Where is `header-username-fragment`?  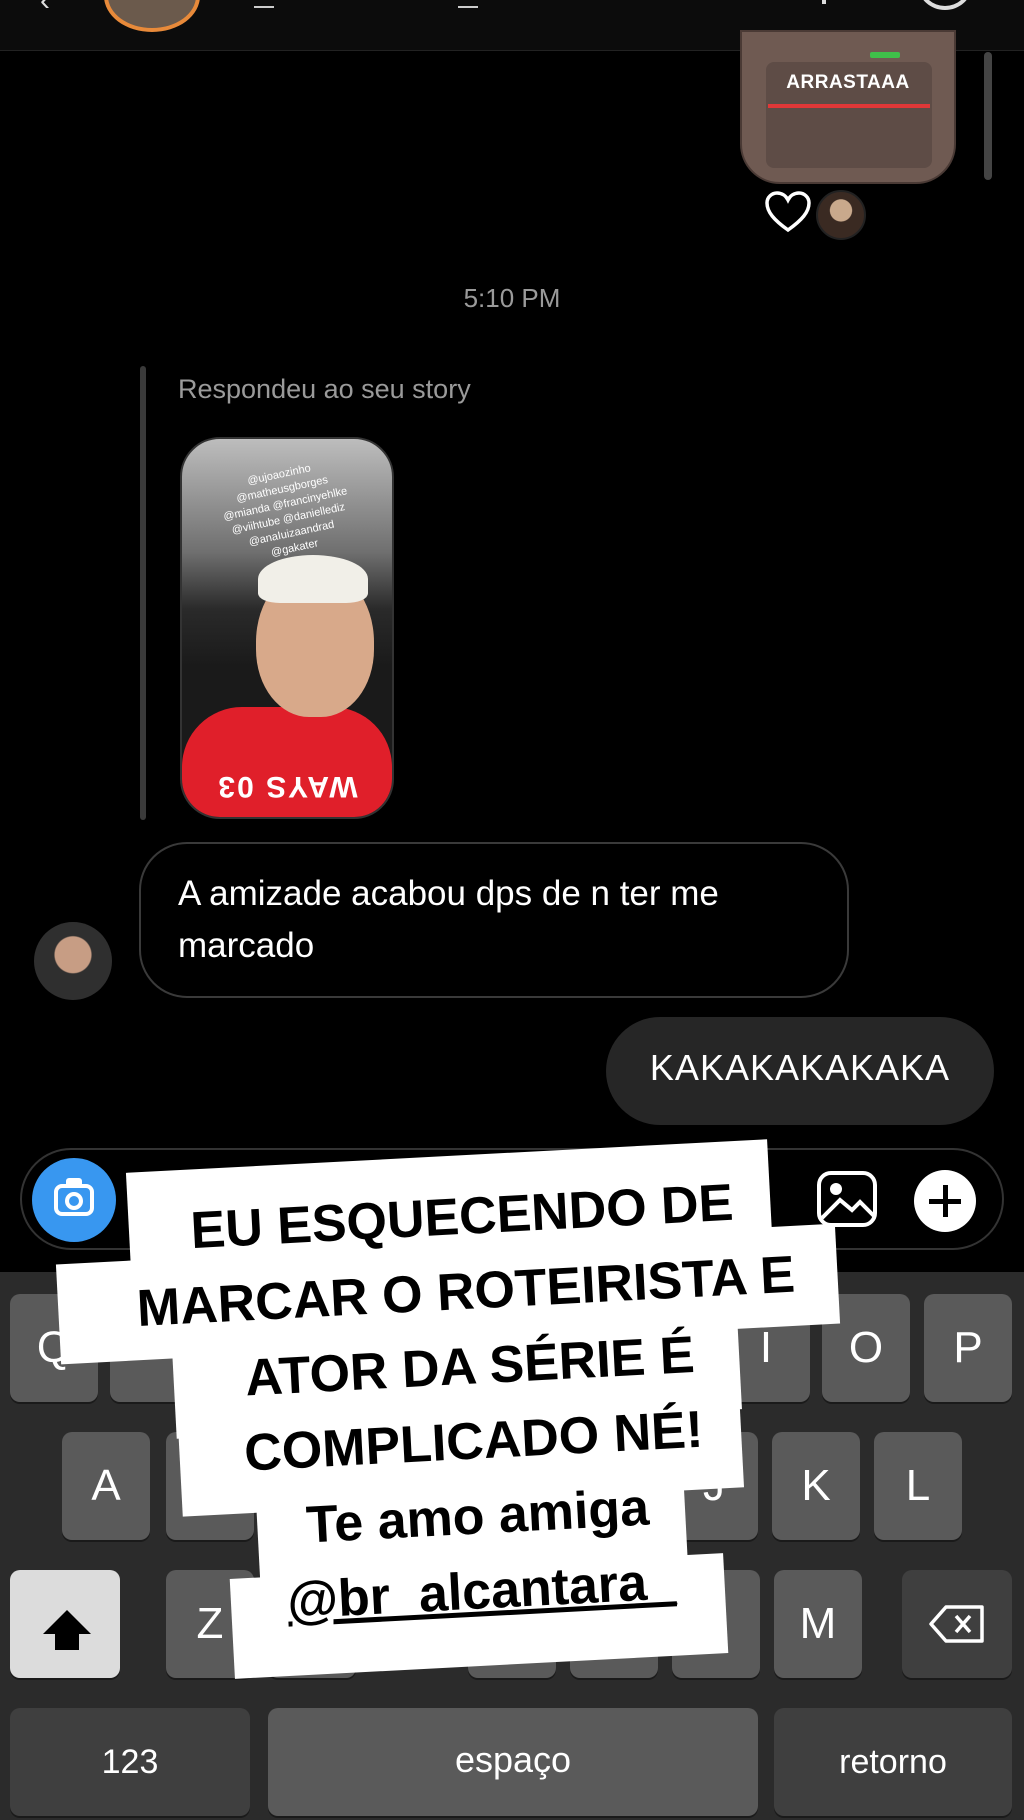 header-username-fragment is located at coordinates (264, 7).